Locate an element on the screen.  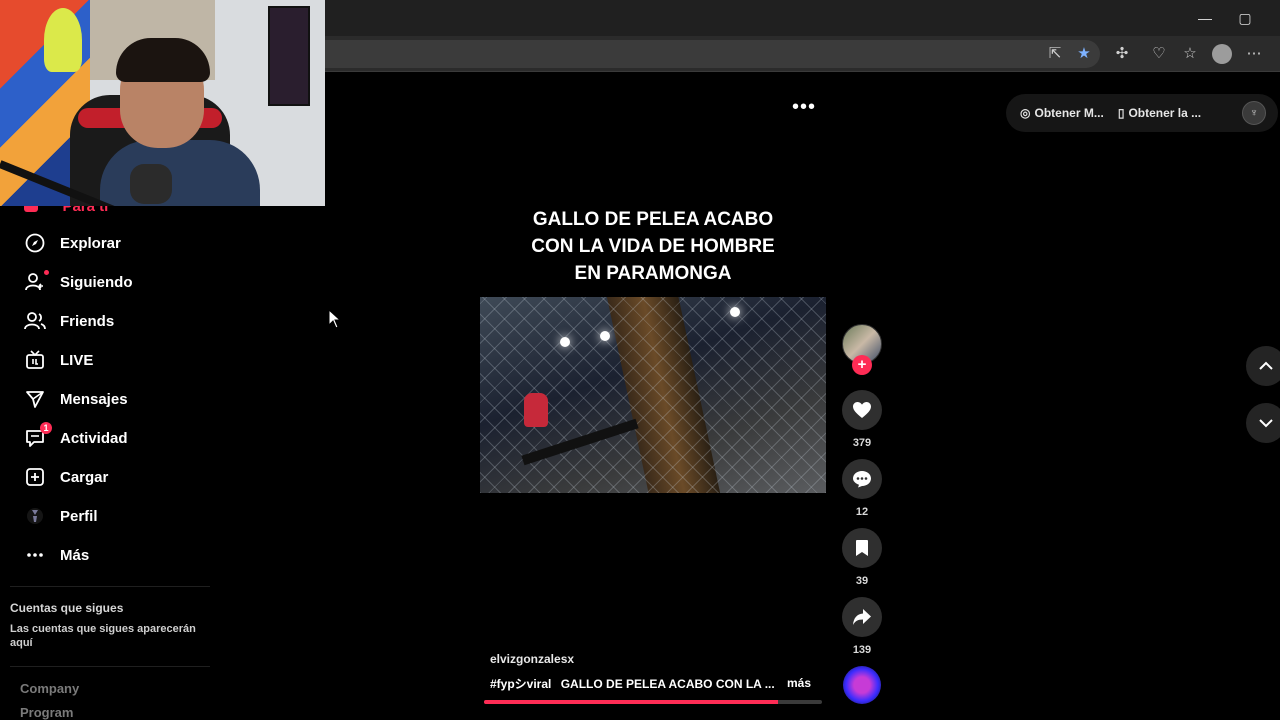
open-in-new-icon: ⇱ is located at coordinates (1055, 54).